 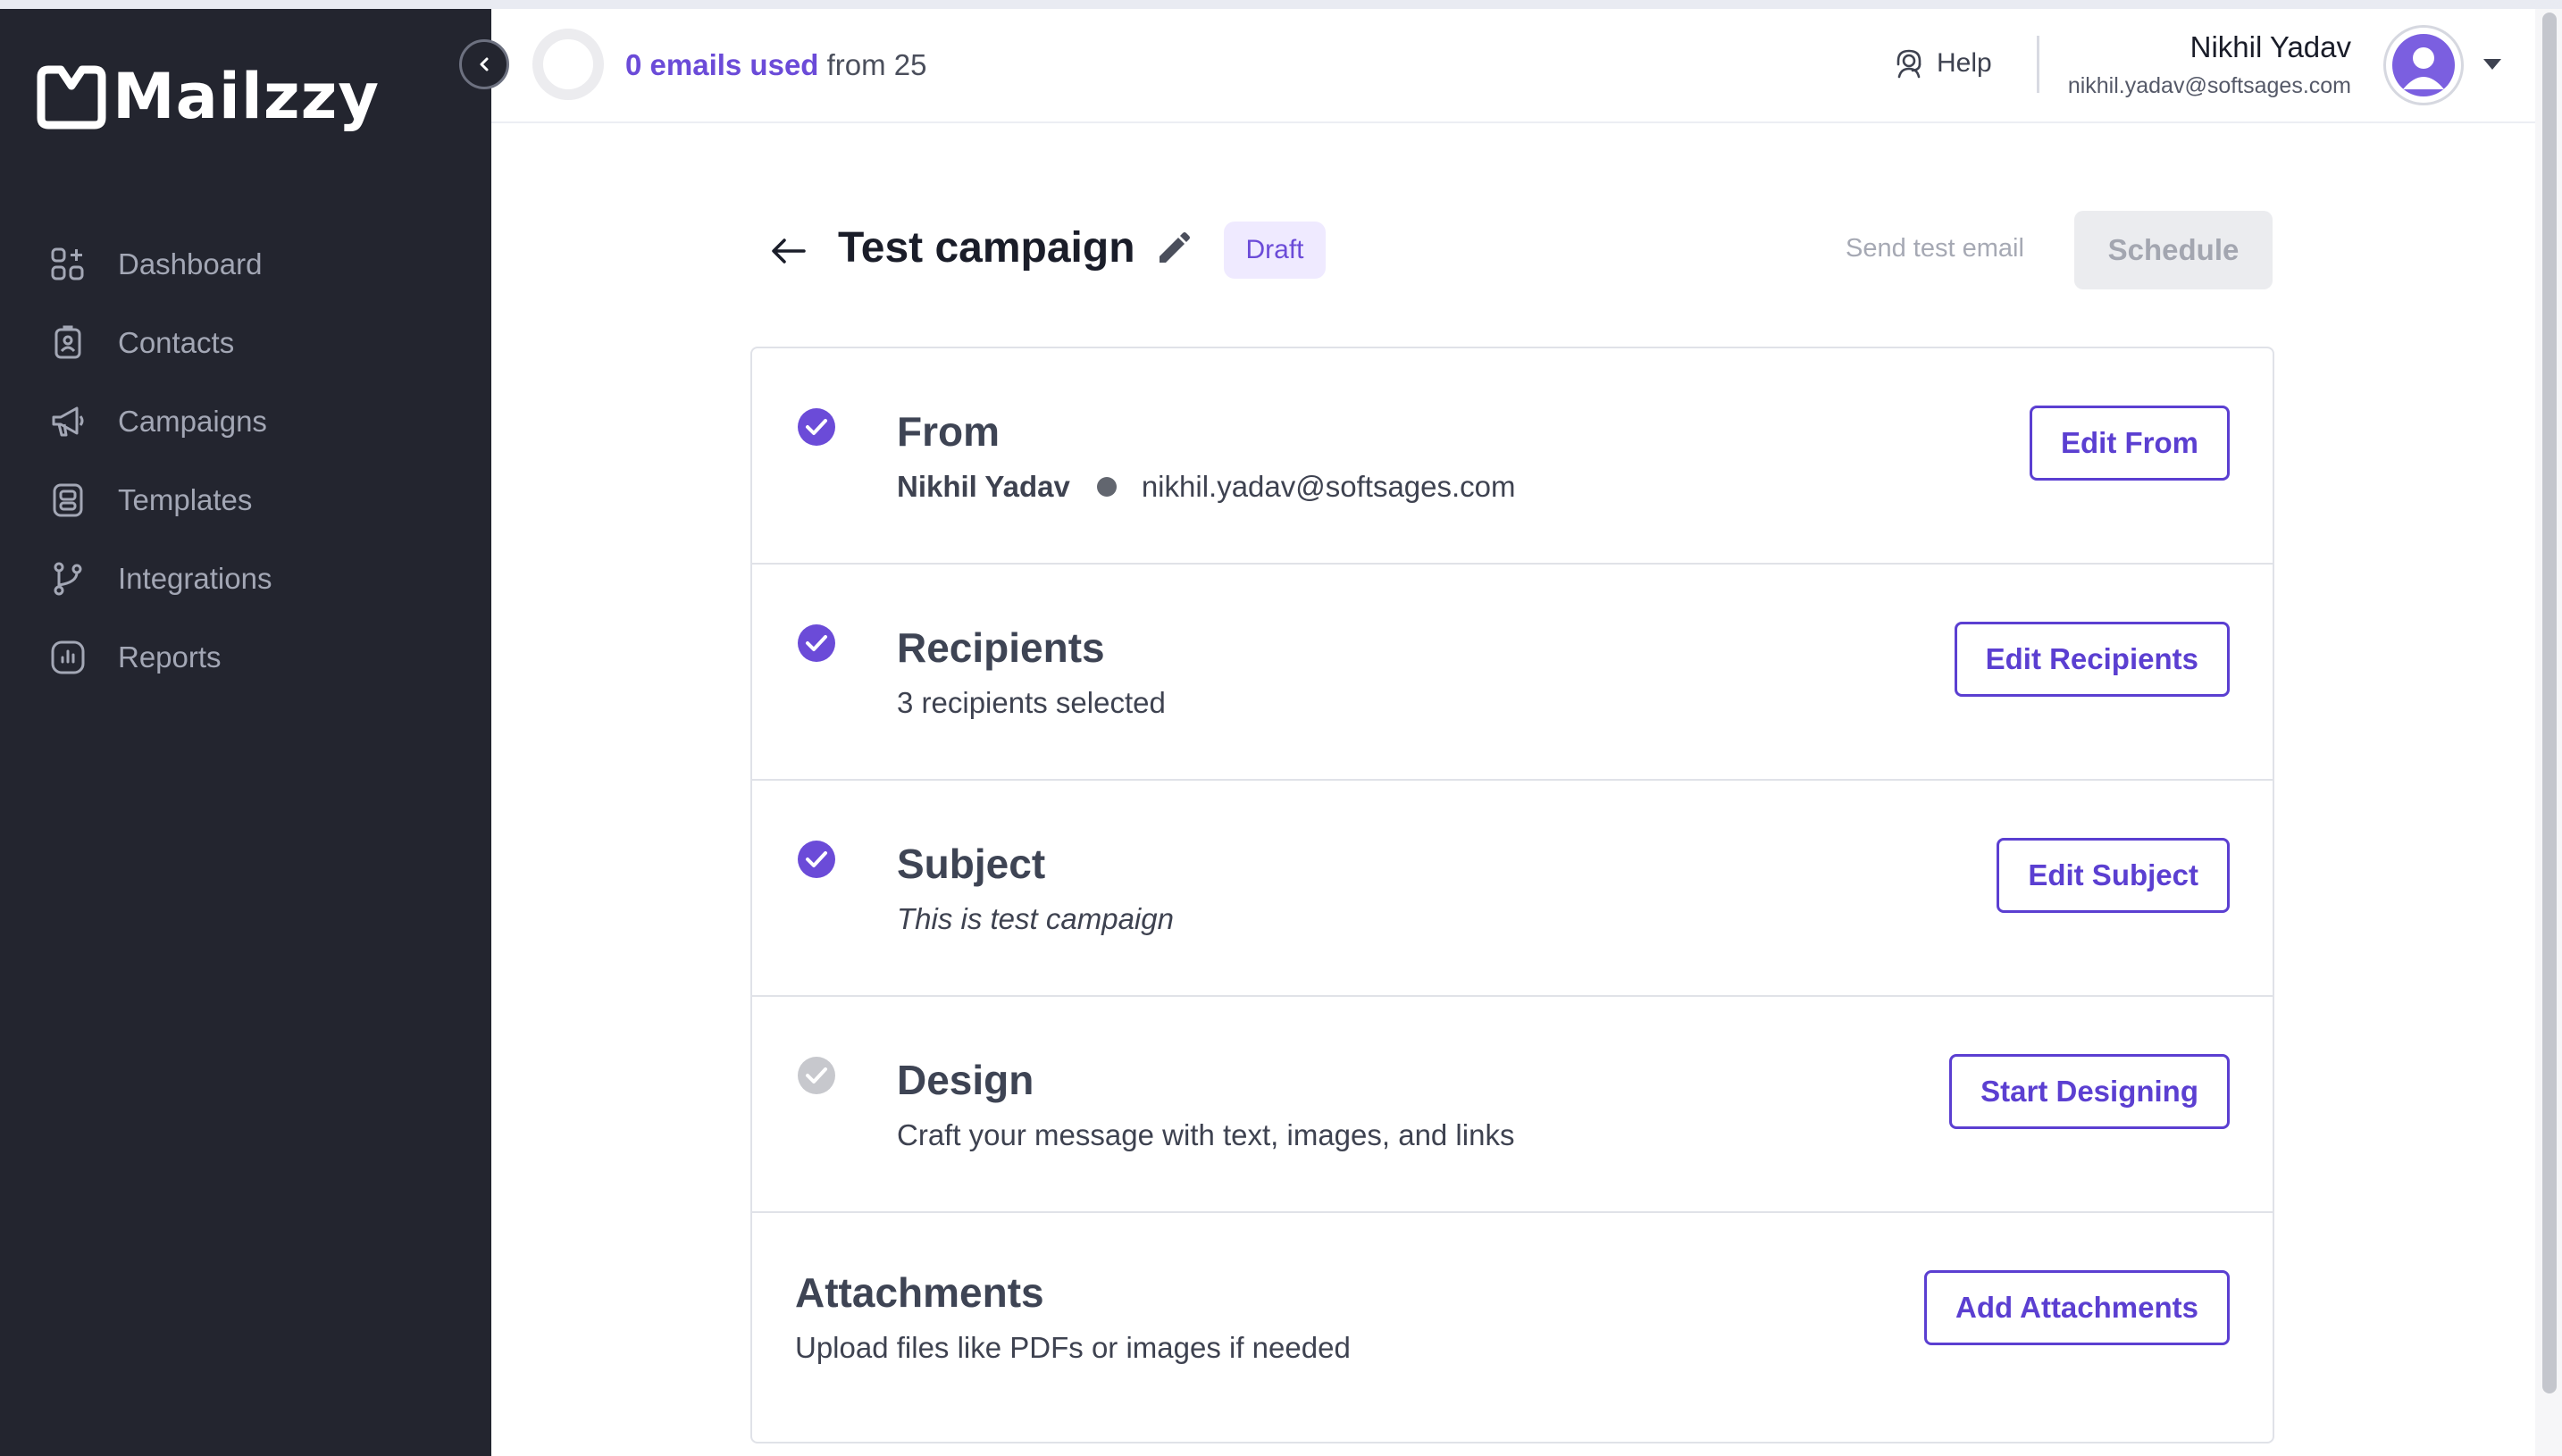 I want to click on dashboard-icon, so click(x=68, y=264).